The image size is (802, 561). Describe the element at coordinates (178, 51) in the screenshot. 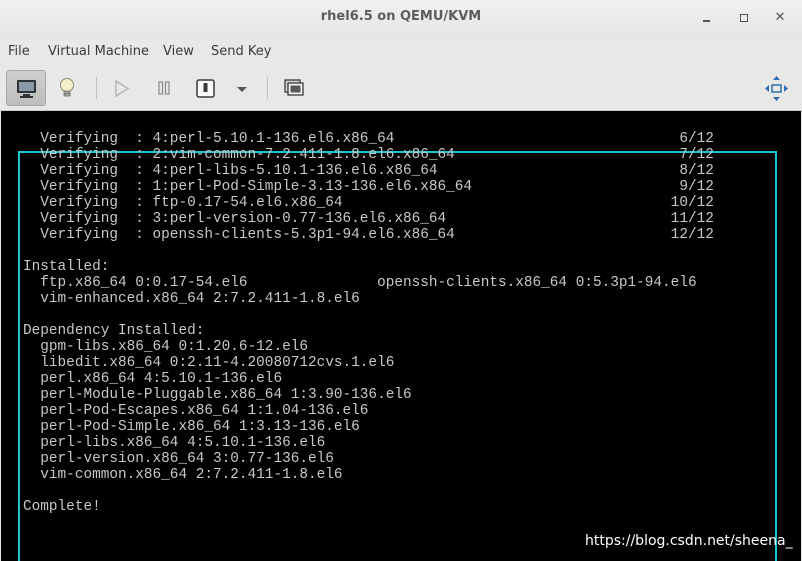

I see `menu-view: View` at that location.